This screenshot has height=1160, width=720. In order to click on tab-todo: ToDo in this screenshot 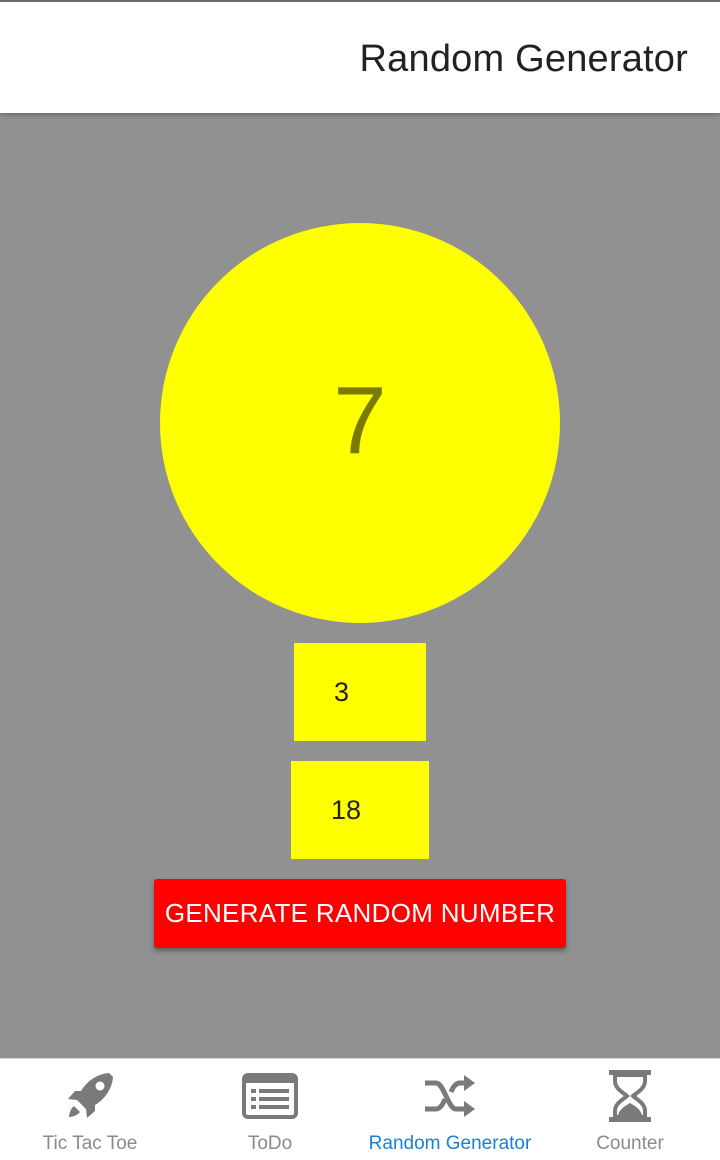, I will do `click(270, 1109)`.